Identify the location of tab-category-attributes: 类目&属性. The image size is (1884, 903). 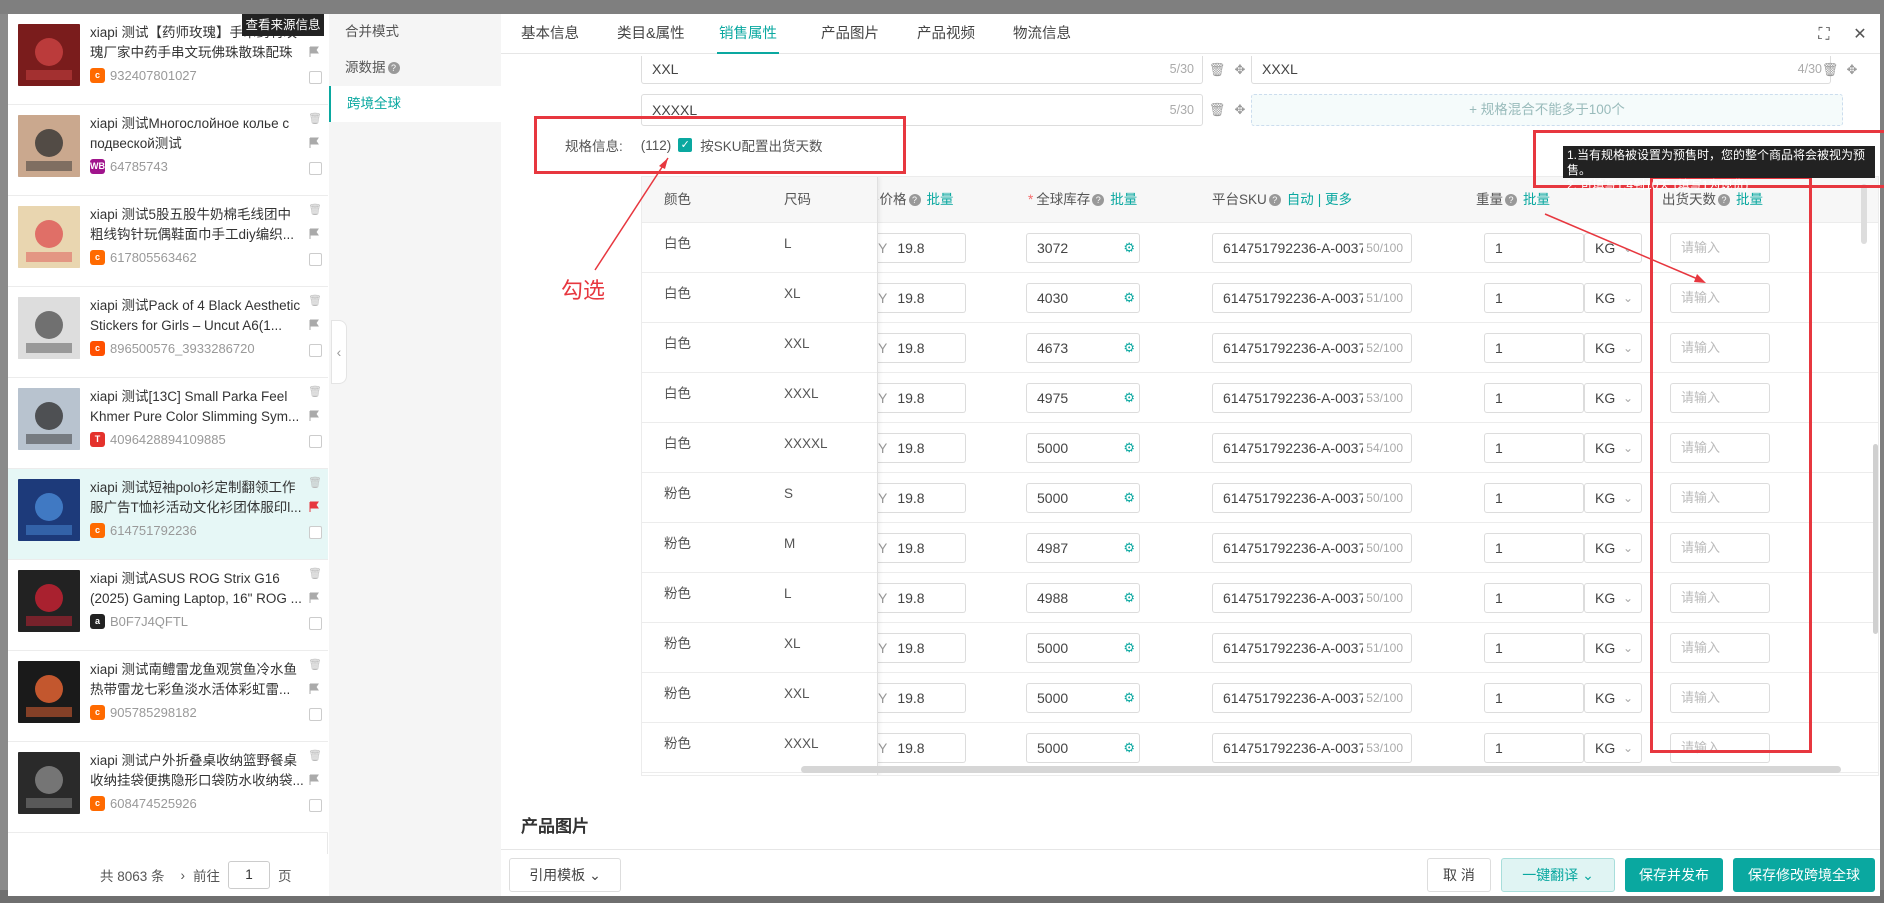
(651, 34).